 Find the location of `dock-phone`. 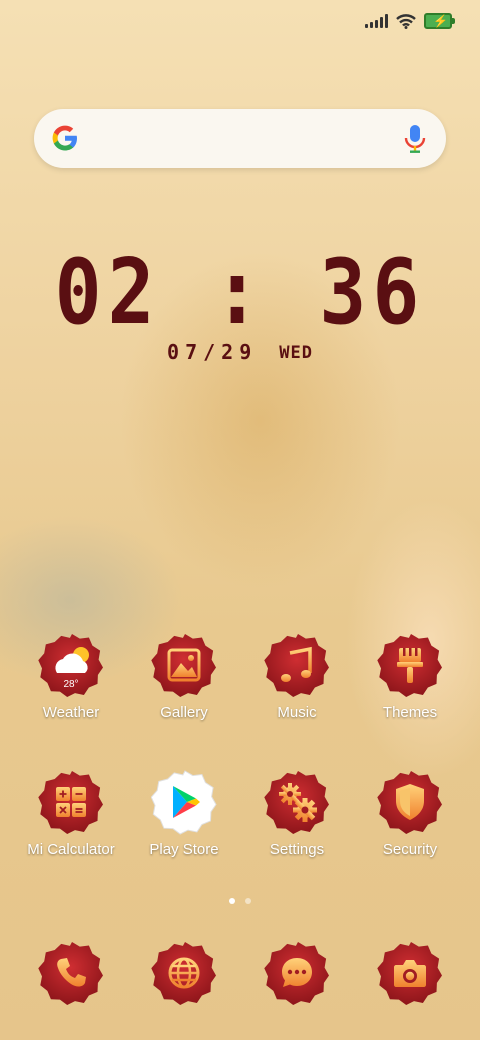

dock-phone is located at coordinates (71, 973).